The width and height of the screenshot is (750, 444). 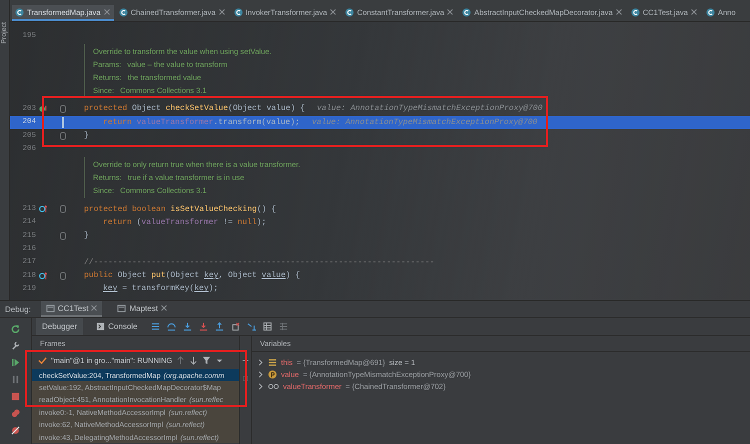 What do you see at coordinates (15, 379) in the screenshot?
I see `pause-icon` at bounding box center [15, 379].